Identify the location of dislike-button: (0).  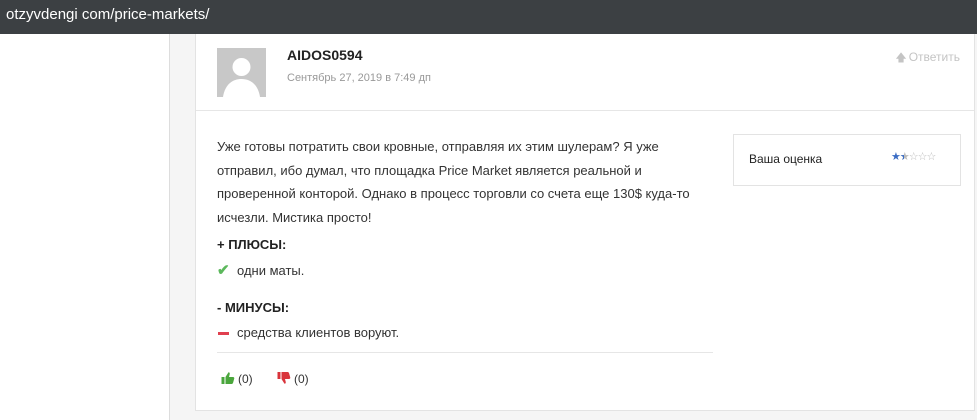
(293, 378).